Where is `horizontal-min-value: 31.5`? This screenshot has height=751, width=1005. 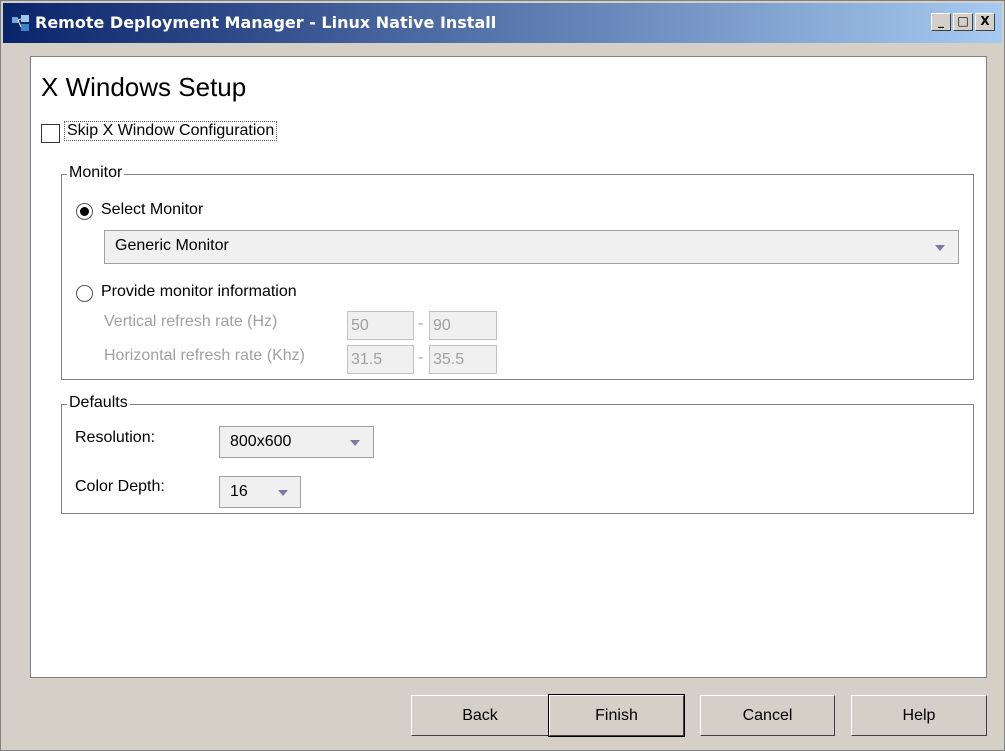
horizontal-min-value: 31.5 is located at coordinates (367, 359).